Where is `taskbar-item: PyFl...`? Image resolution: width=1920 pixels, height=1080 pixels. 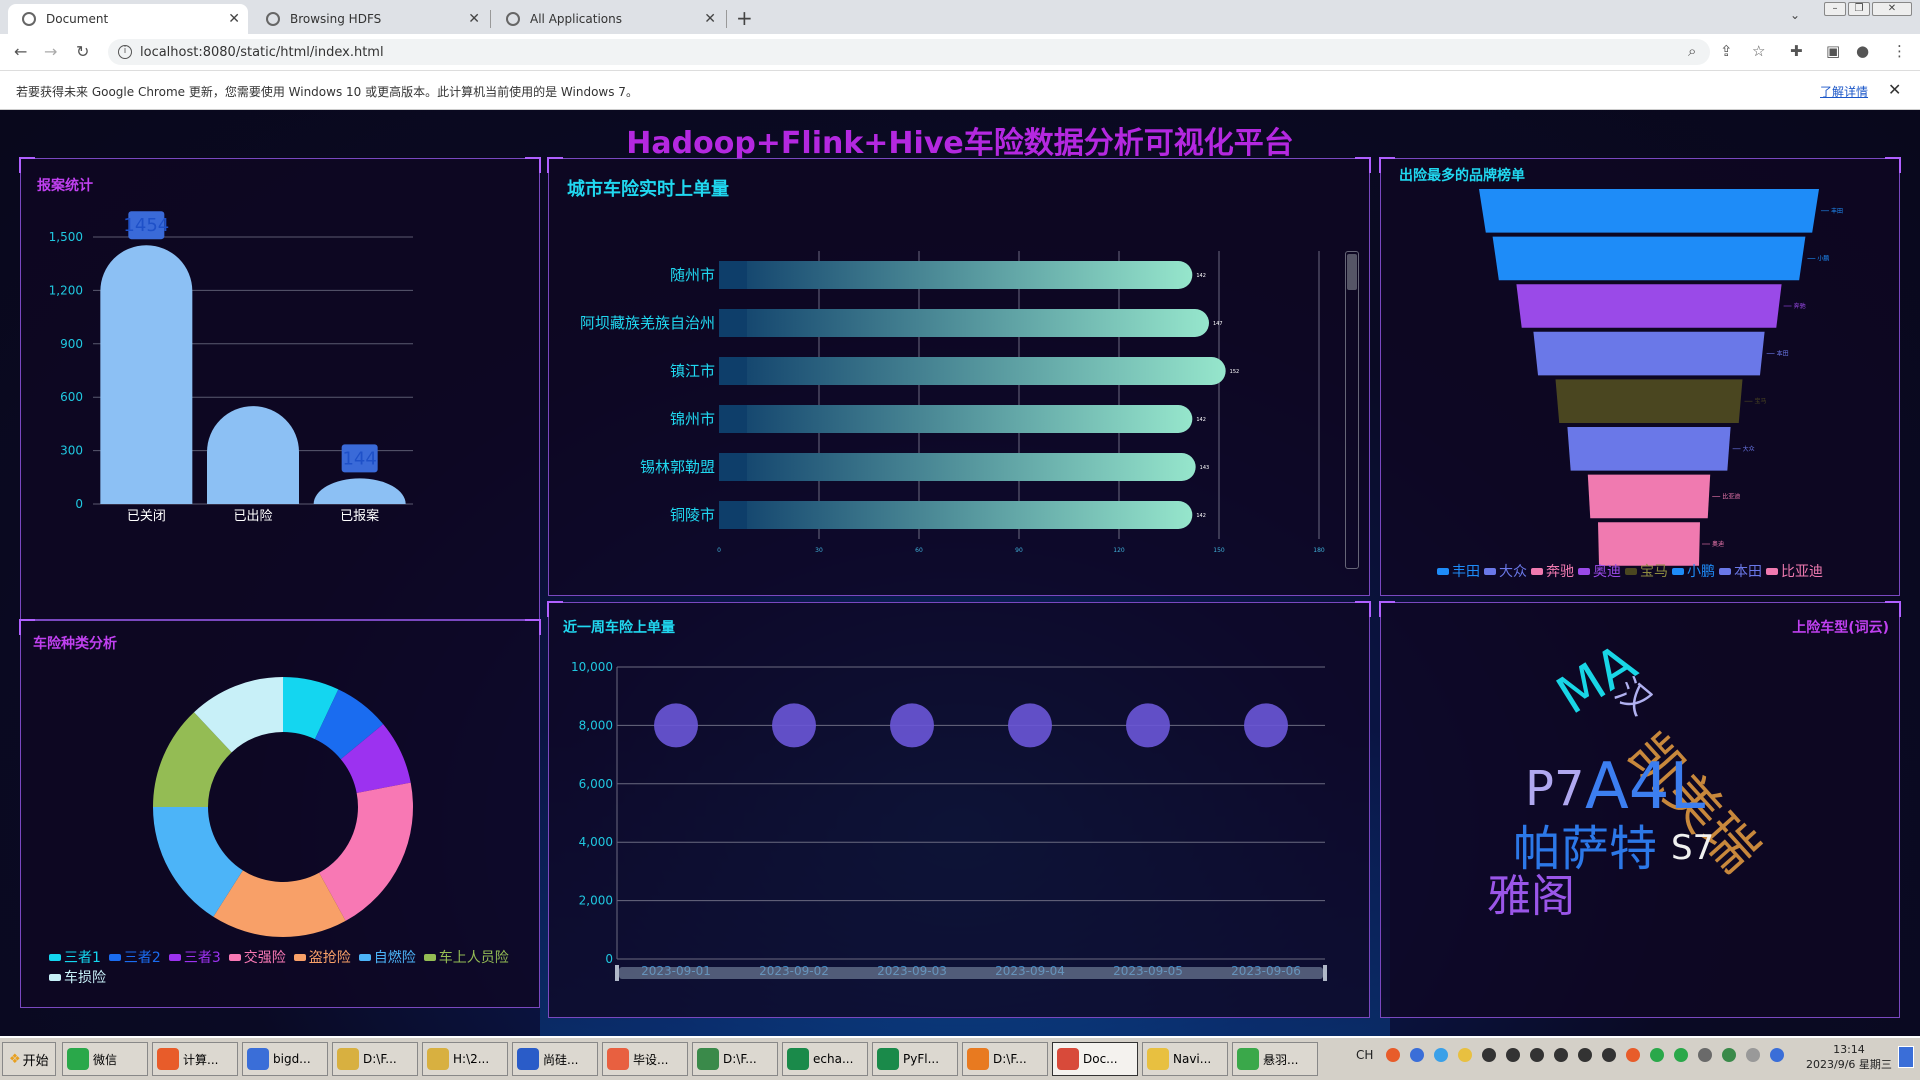
taskbar-item: PyFl... is located at coordinates (915, 1059).